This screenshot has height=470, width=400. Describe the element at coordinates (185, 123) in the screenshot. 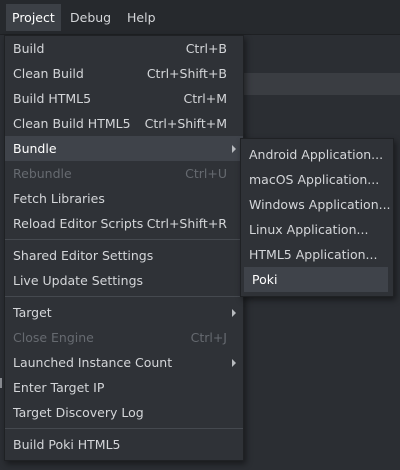

I see `menu-item-shortcut: Ctrl+Shift+M` at that location.